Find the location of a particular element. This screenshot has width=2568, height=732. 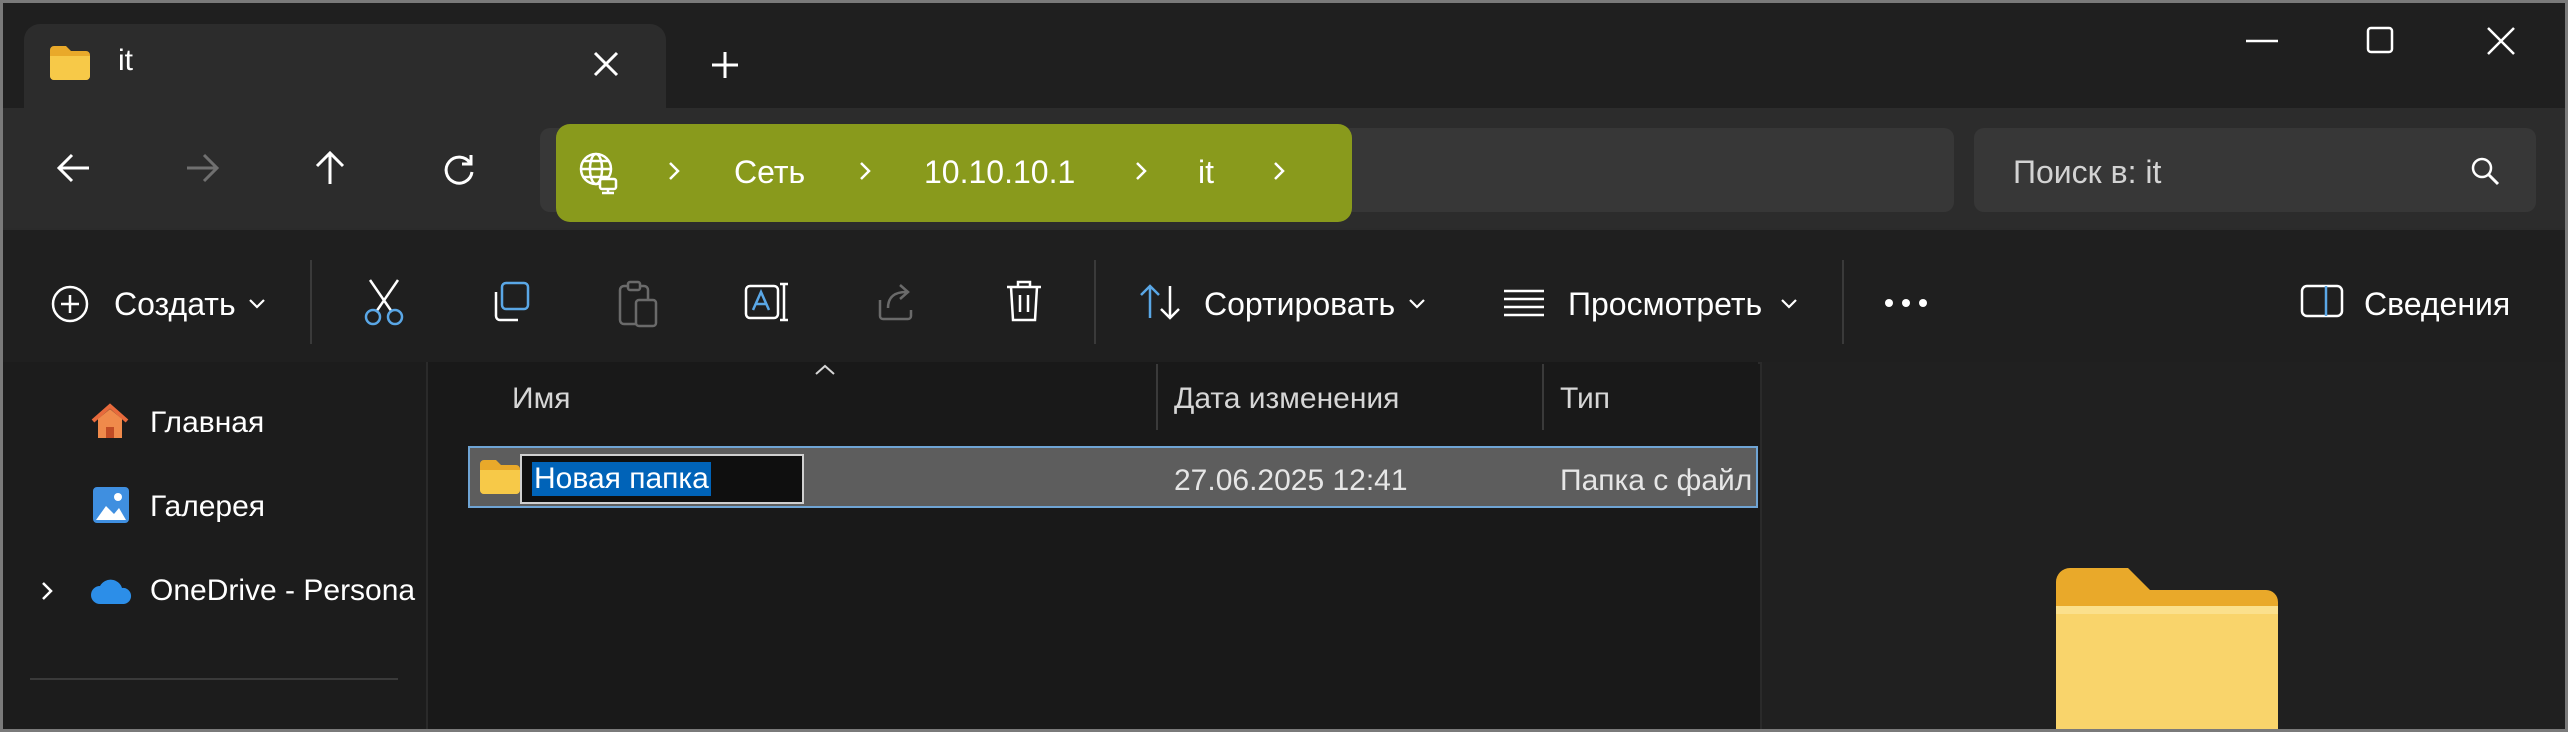

cut-icon is located at coordinates (384, 302).